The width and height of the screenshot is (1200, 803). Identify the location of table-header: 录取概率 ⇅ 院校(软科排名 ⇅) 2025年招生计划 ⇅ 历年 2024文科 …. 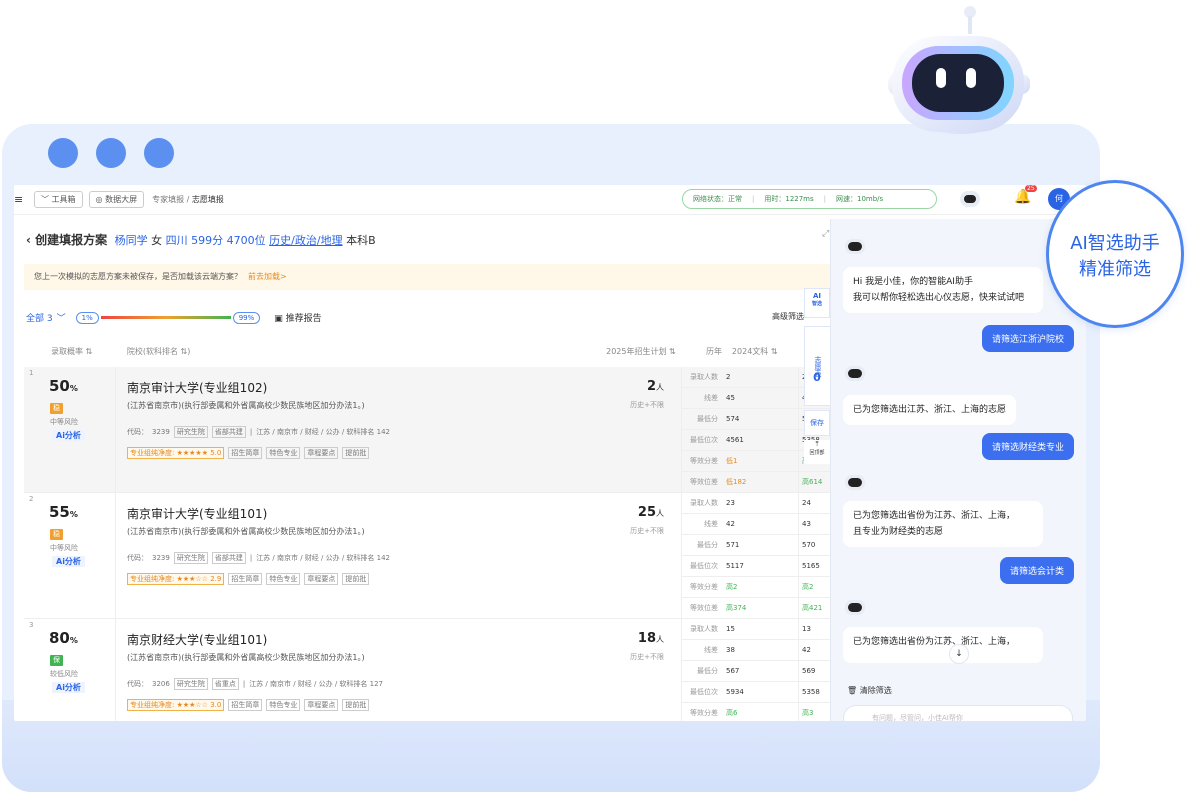
(421, 351).